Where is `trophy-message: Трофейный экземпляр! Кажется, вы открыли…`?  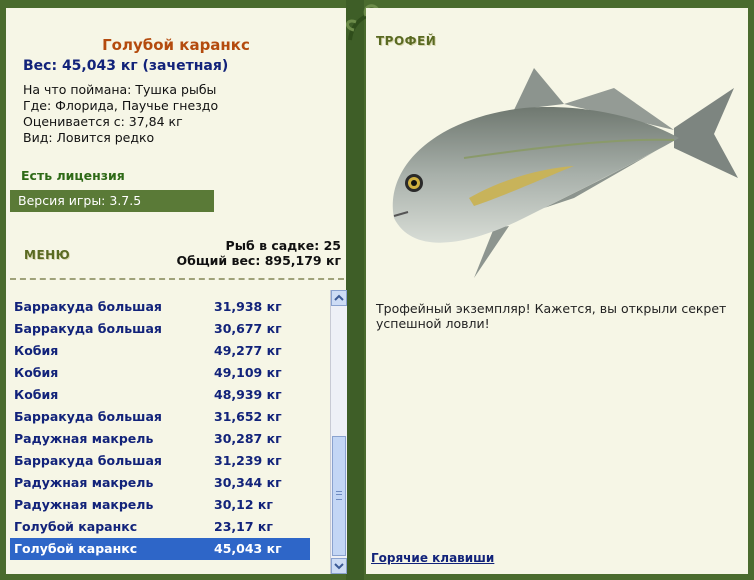 trophy-message: Трофейный экземпляр! Кажется, вы открыли… is located at coordinates (551, 316).